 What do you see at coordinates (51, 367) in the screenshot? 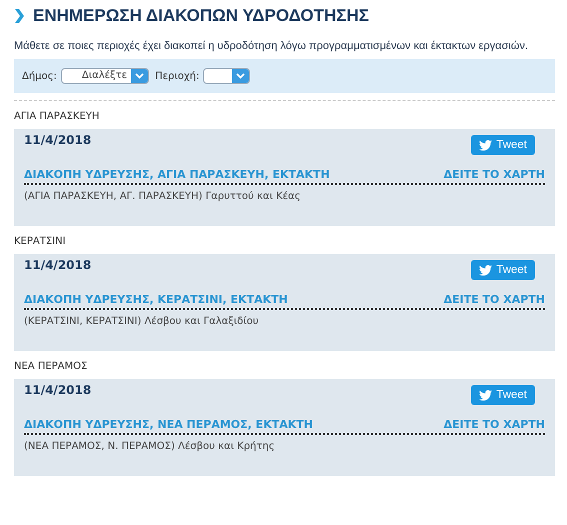
I see `area-heading: ΝΕΑ ΠΕΡΑΜΟΣ` at bounding box center [51, 367].